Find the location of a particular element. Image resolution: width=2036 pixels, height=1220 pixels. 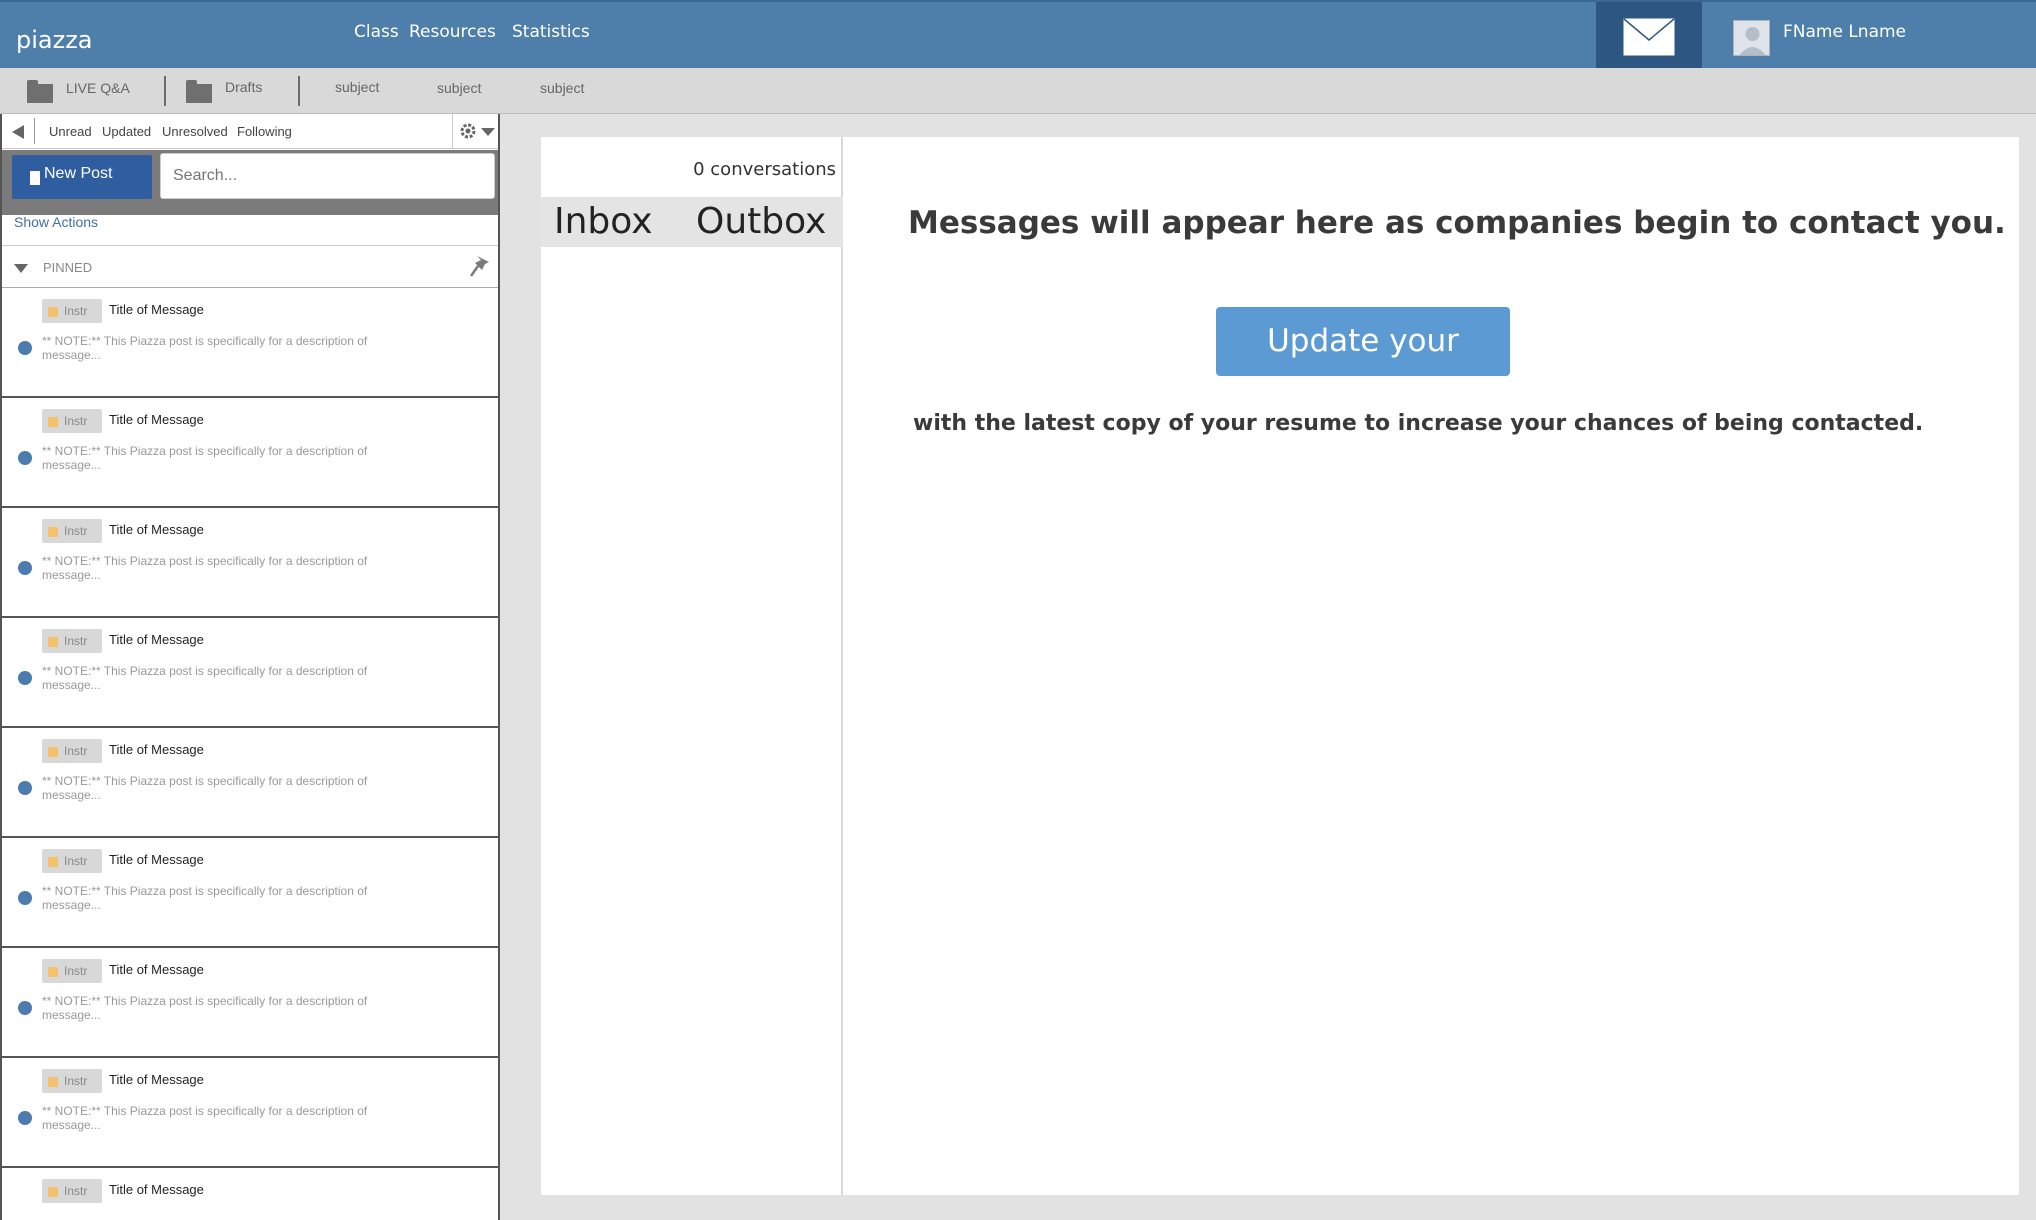

pinned-label: PINNED is located at coordinates (68, 267).